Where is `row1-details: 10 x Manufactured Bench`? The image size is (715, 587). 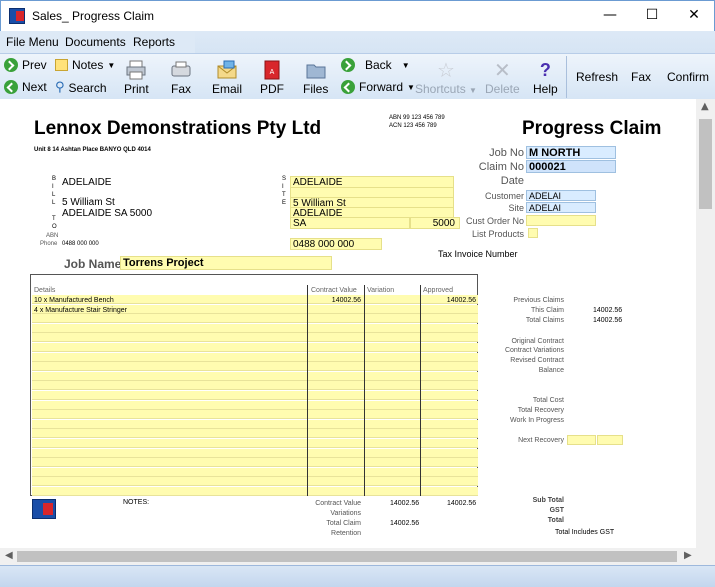 row1-details: 10 x Manufactured Bench is located at coordinates (74, 300).